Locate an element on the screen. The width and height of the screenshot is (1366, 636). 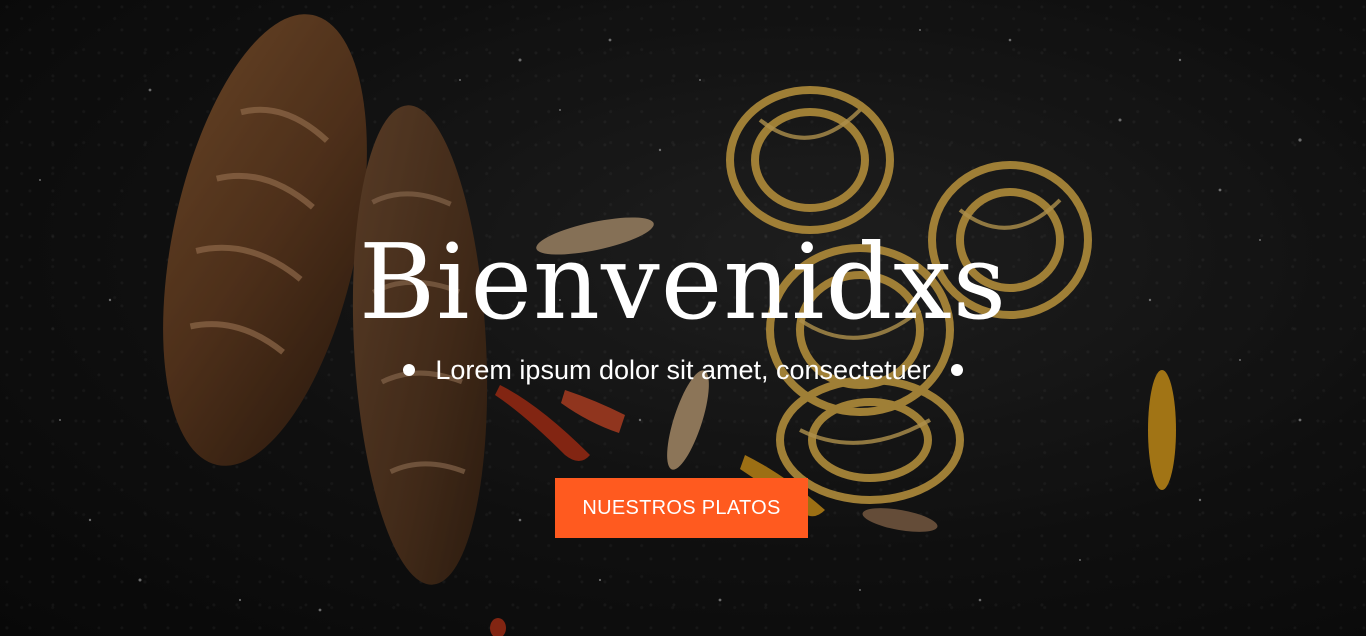
bullet-dot-right-icon is located at coordinates (956, 370).